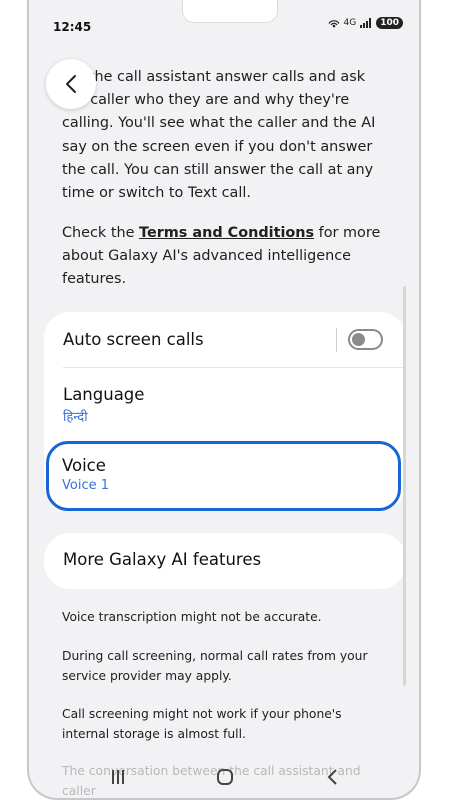 This screenshot has height=802, width=450. I want to click on back-button, so click(71, 84).